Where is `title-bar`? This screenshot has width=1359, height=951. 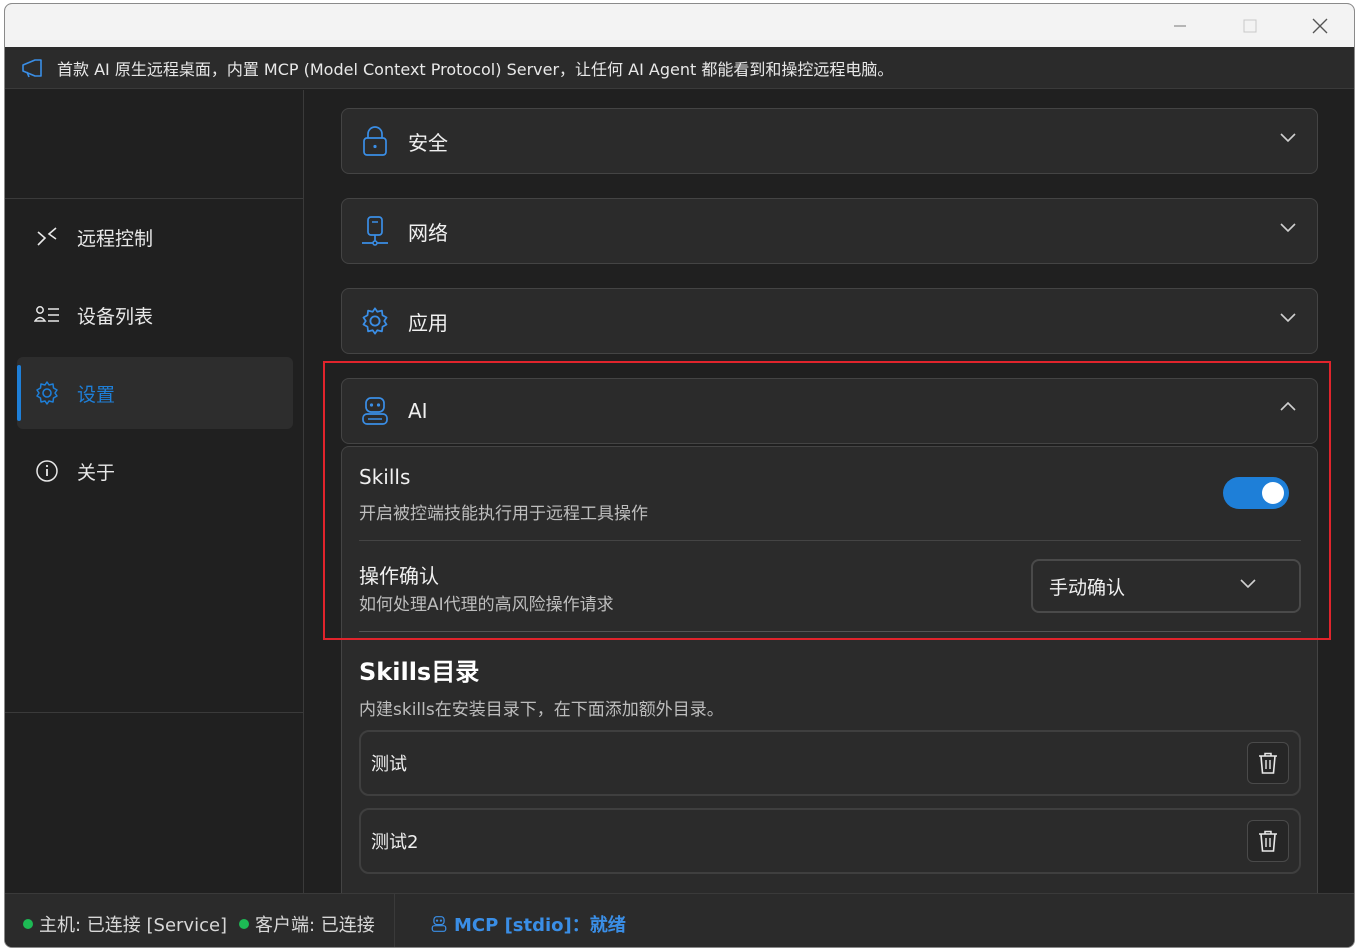
title-bar is located at coordinates (679, 25).